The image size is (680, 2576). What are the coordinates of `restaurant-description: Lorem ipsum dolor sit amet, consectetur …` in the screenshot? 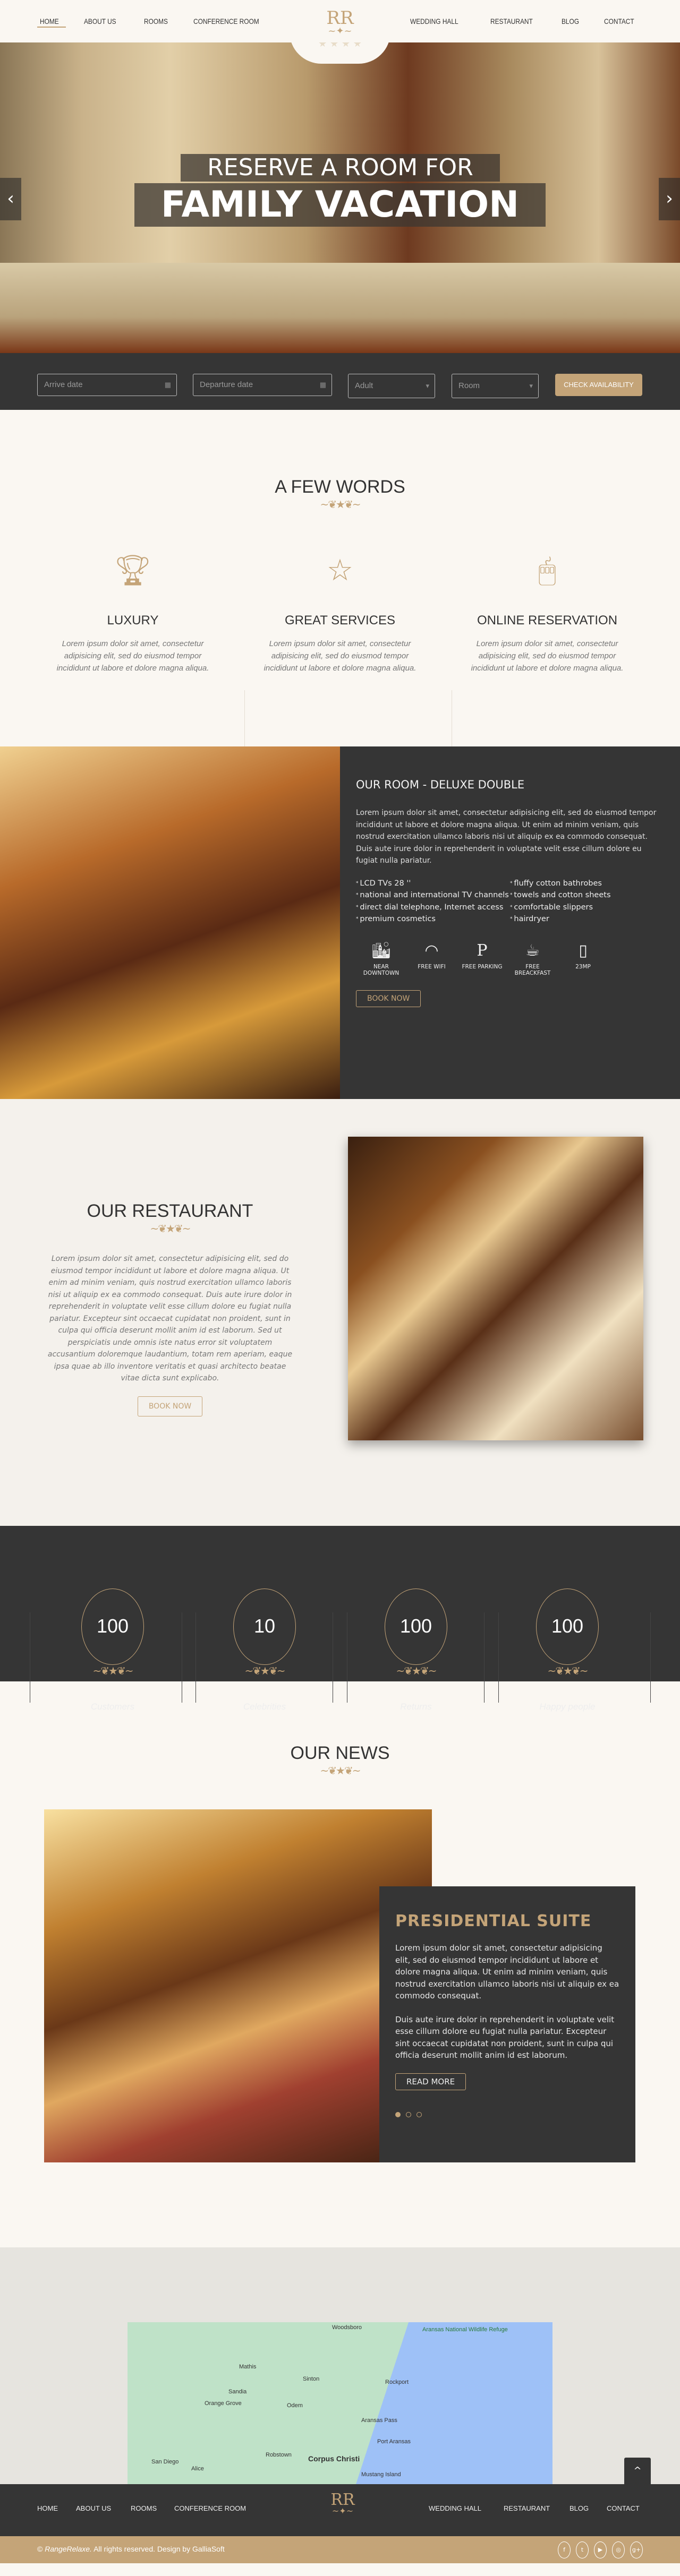 It's located at (170, 1319).